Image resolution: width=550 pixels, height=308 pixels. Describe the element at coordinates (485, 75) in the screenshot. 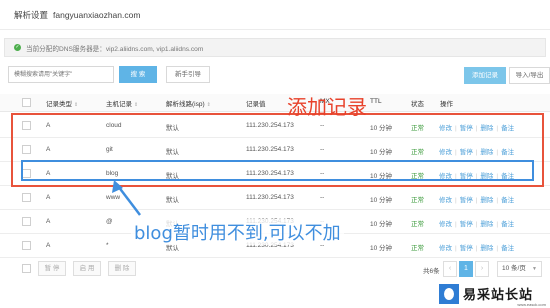

I see `add-record-button: 添加记录` at that location.